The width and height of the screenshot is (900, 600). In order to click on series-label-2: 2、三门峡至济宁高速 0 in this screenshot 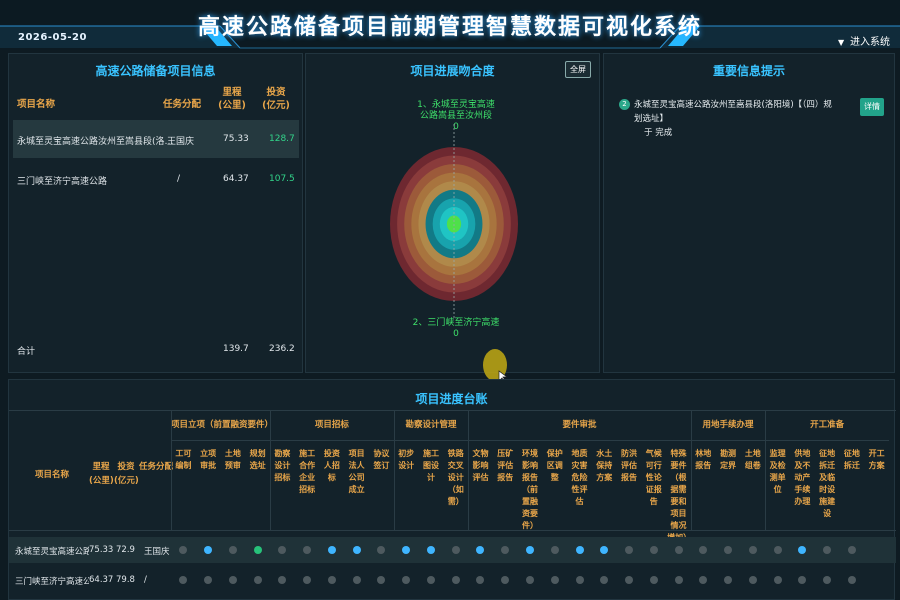, I will do `click(456, 329)`.